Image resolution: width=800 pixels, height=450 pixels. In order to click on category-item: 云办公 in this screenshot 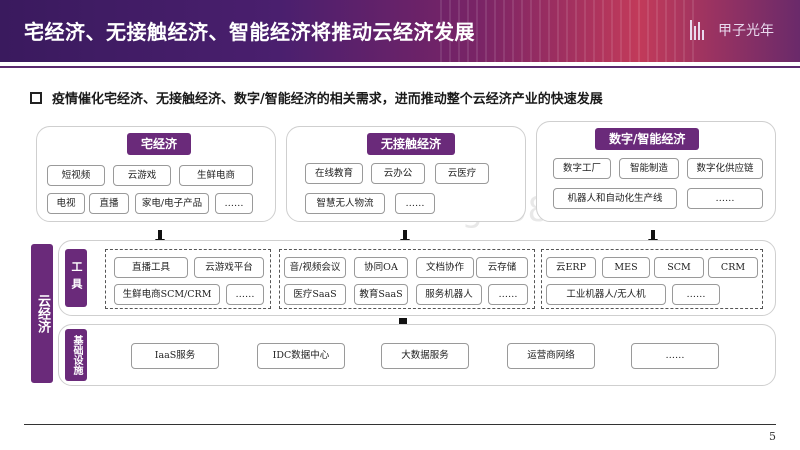, I will do `click(398, 173)`.